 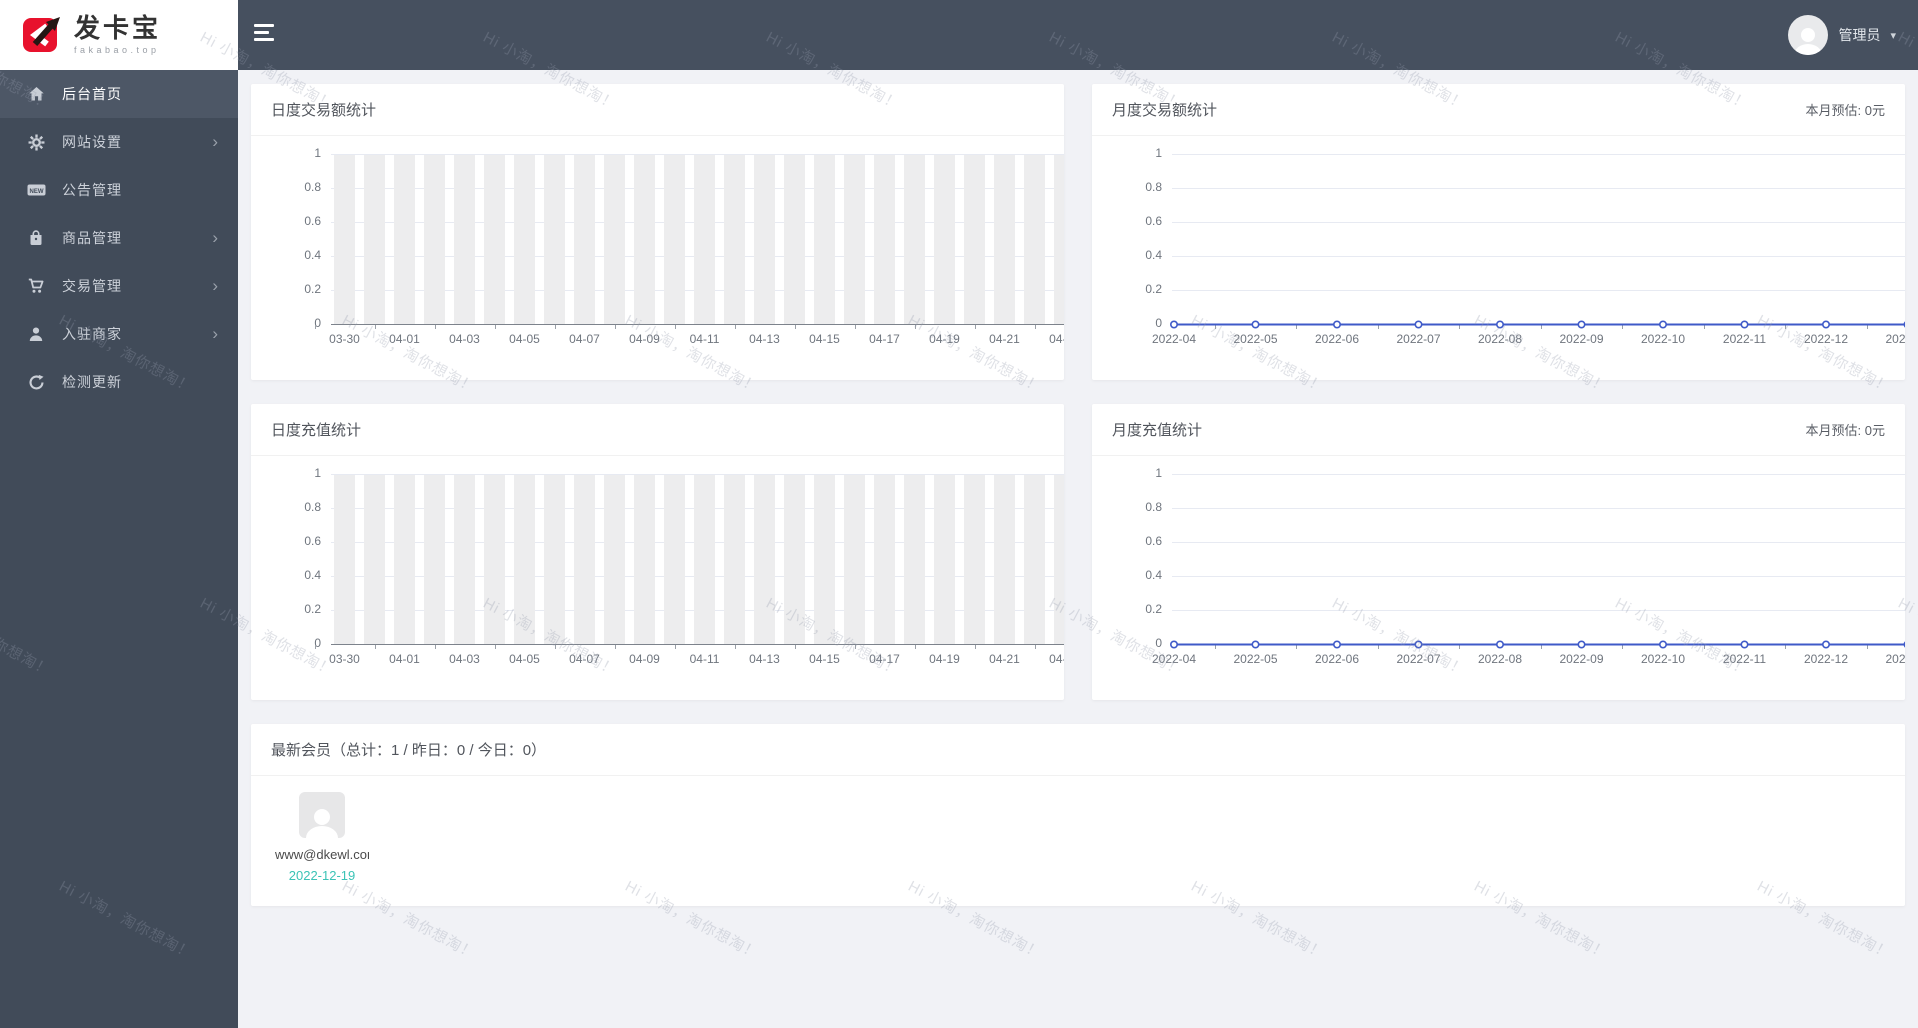 I want to click on sidebar: 后台首页 网站设置 › NEW 公告管理 商品管理 › 交易管理 › 入驻商家 › 检测更新, so click(x=119, y=549).